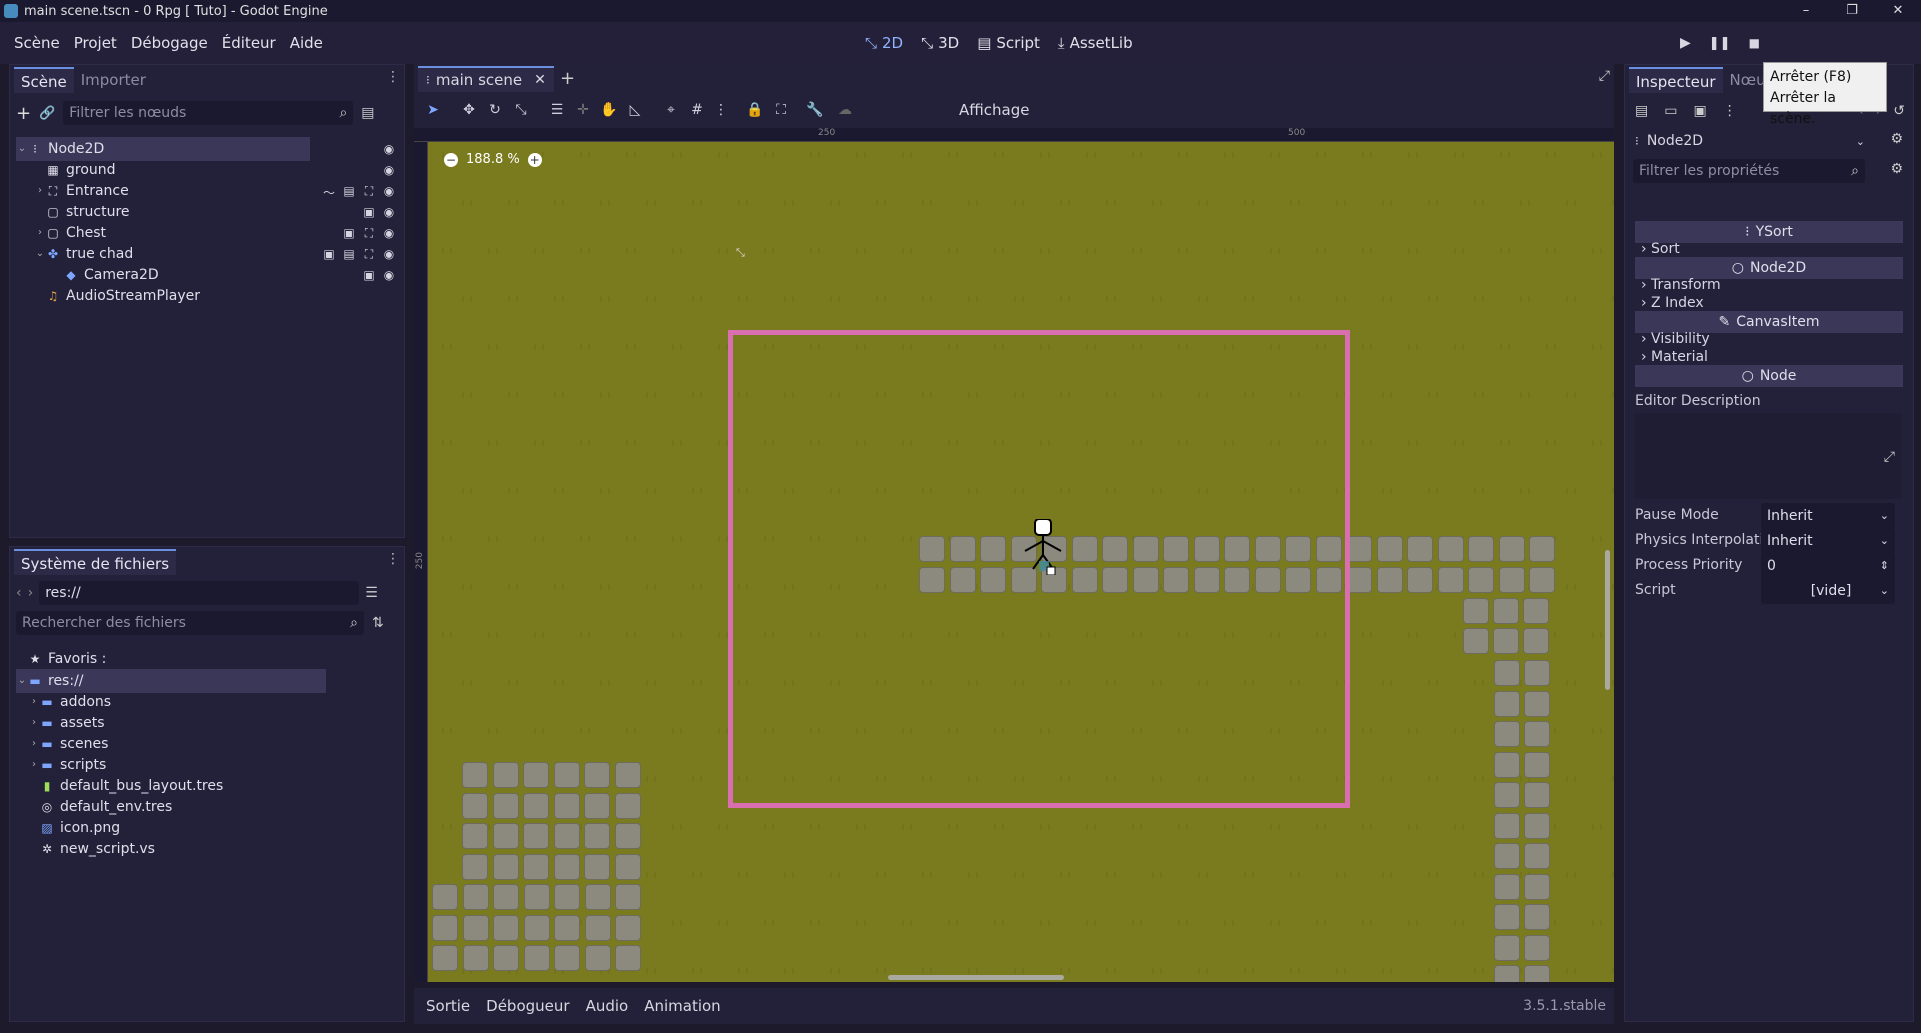 The image size is (1921, 1033). I want to click on menu-scene: Scène, so click(37, 43).